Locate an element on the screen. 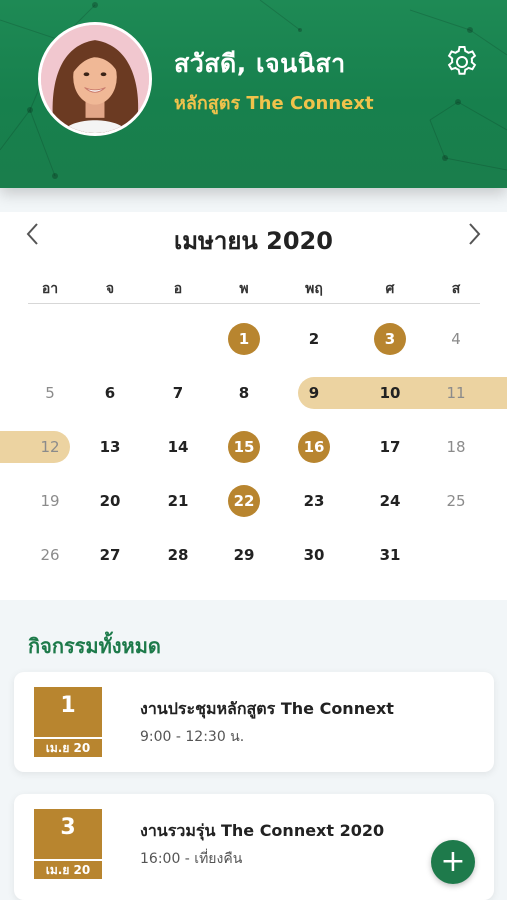 The width and height of the screenshot is (507, 900). greeting-text: สวัสดี, เจนนิสา is located at coordinates (260, 63).